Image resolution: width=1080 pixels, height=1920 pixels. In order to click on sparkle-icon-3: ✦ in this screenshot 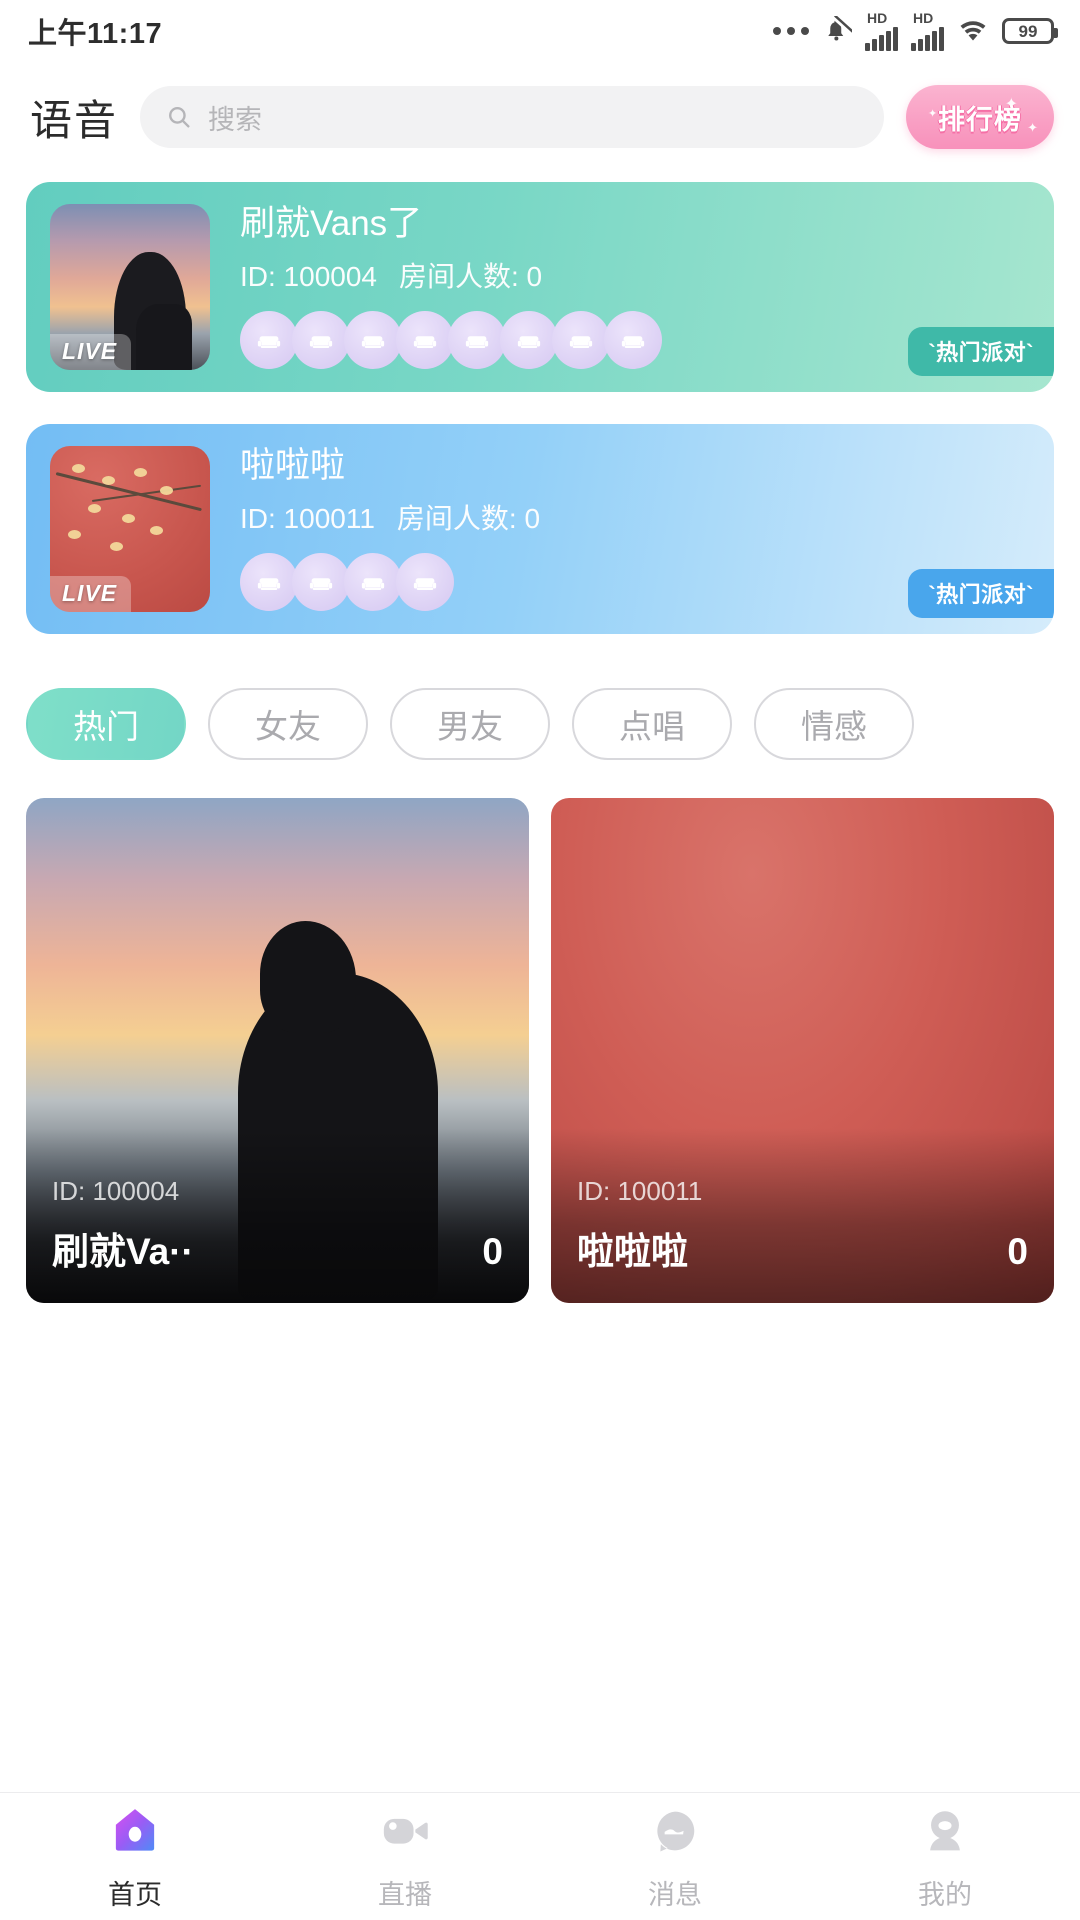, I will do `click(933, 114)`.